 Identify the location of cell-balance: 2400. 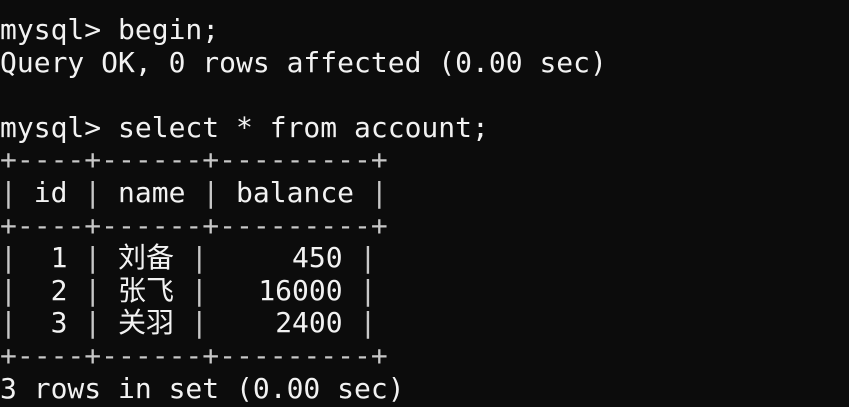
(309, 323).